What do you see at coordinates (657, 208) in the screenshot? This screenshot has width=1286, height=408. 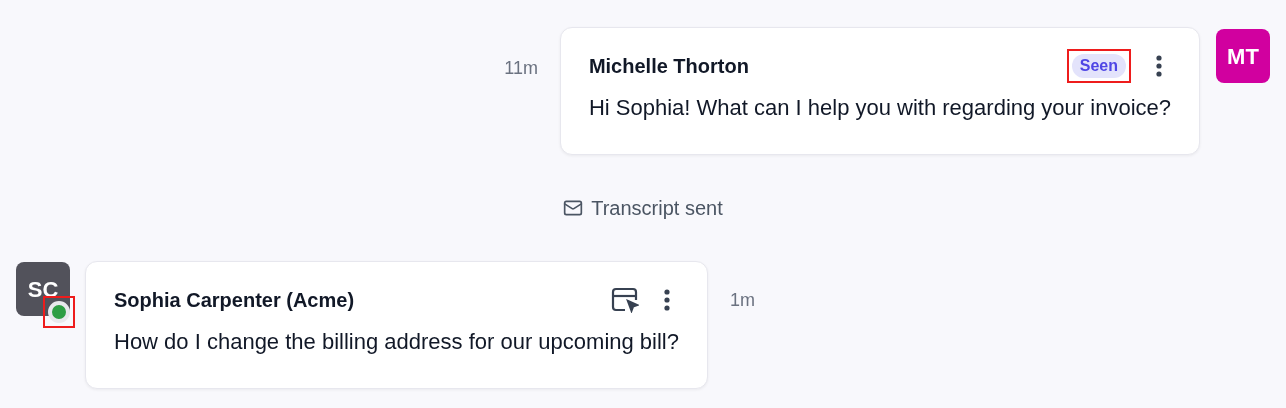 I see `event-text: Transcript sent` at bounding box center [657, 208].